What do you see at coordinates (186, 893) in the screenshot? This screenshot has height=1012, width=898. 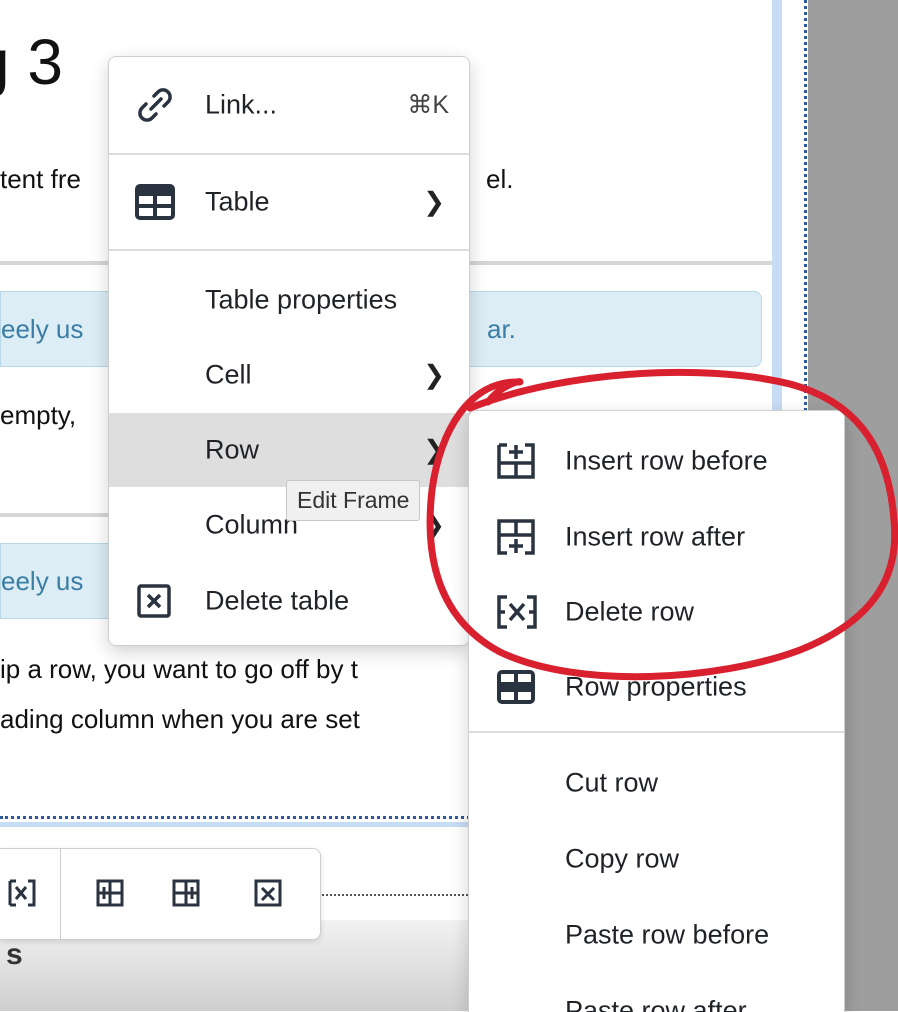 I see `insert-column-after-icon` at bounding box center [186, 893].